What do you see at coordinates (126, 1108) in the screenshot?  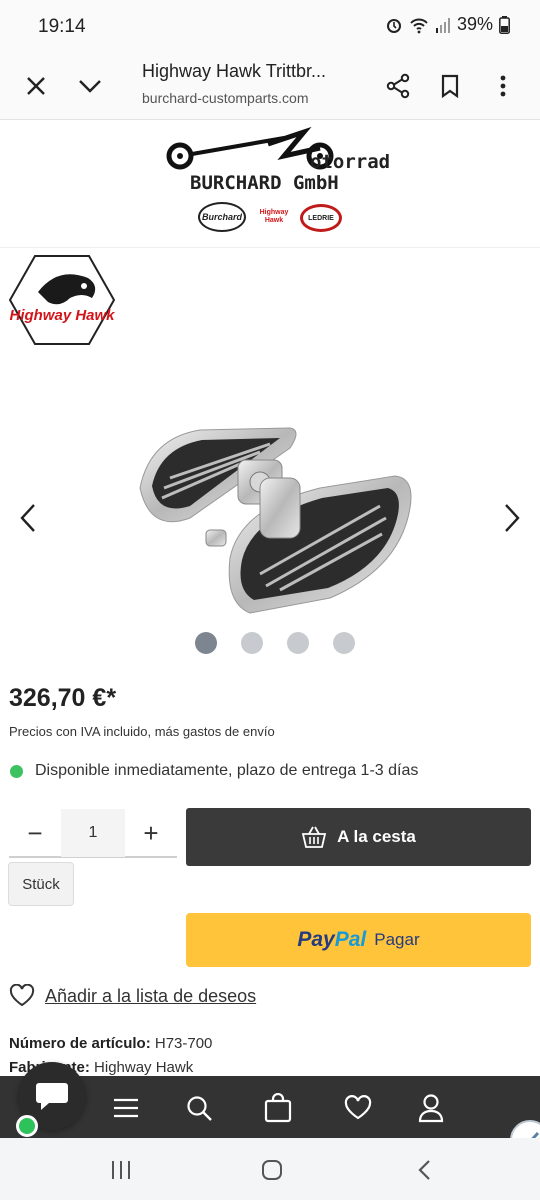 I see `menu-icon` at bounding box center [126, 1108].